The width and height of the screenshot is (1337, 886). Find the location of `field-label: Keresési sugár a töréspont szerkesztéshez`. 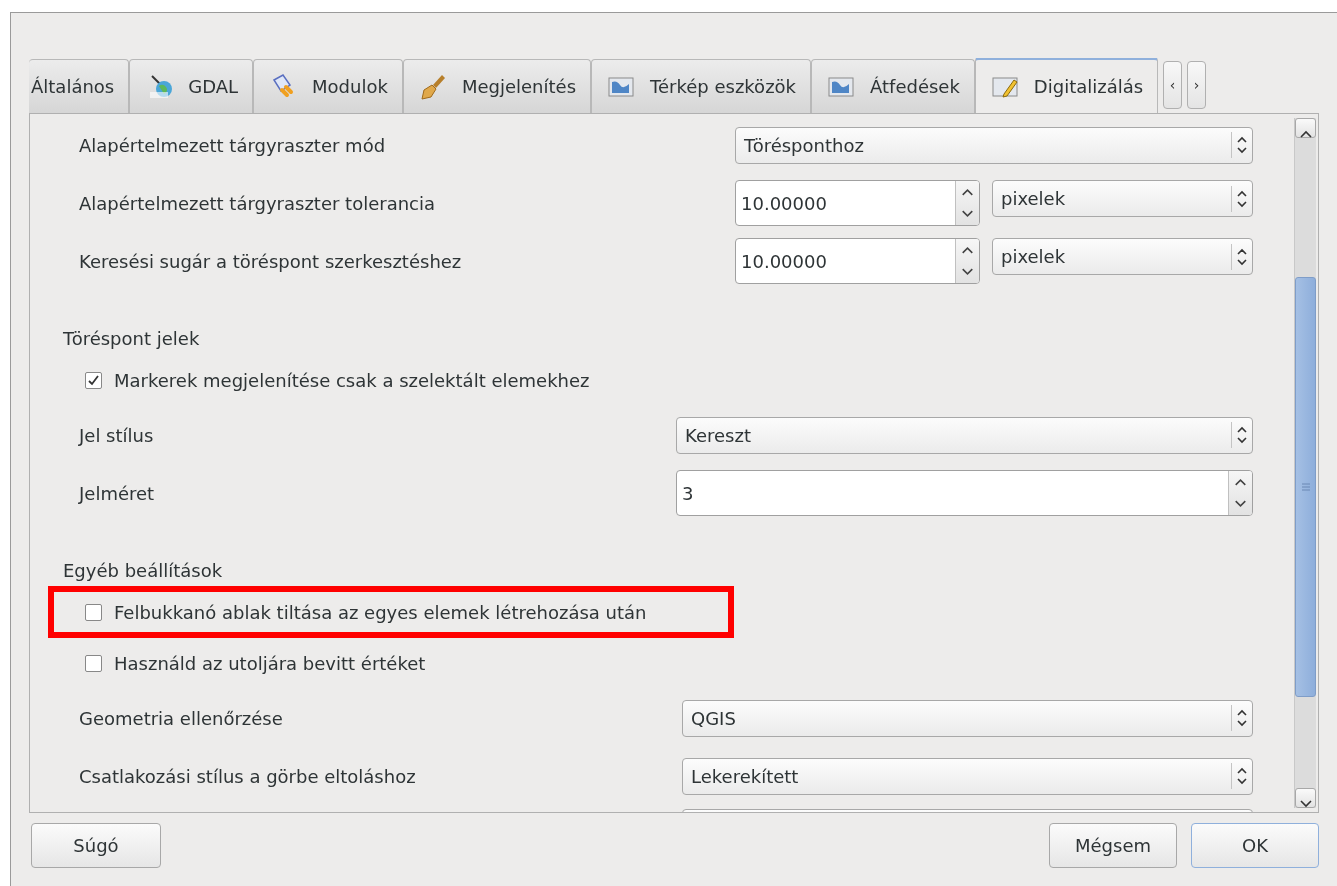

field-label: Keresési sugár a töréspont szerkesztéshez is located at coordinates (270, 261).